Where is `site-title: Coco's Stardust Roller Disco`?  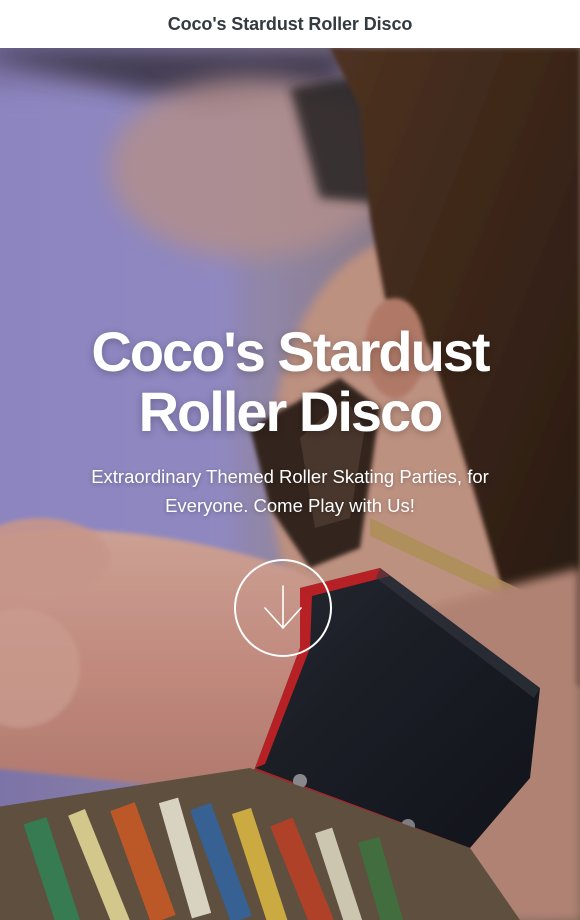
site-title: Coco's Stardust Roller Disco is located at coordinates (290, 24).